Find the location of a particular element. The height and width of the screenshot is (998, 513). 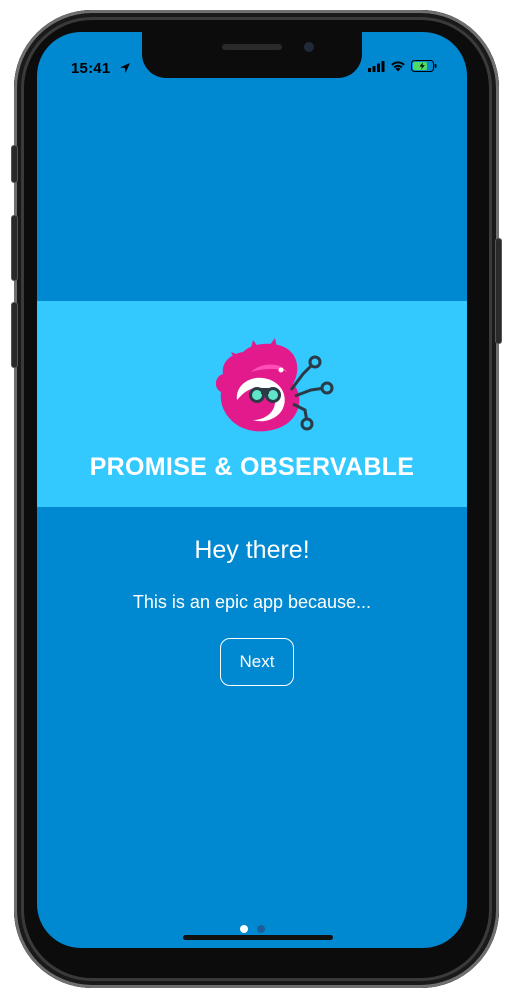

notch is located at coordinates (252, 55).